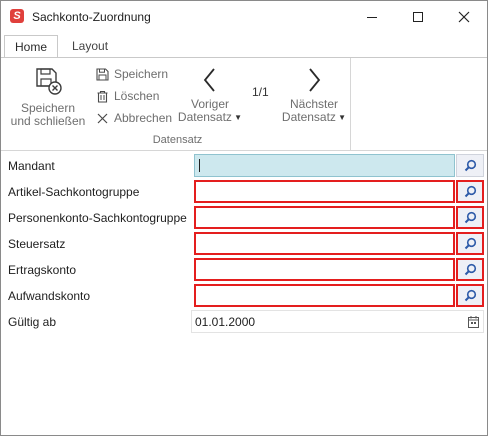 This screenshot has width=488, height=436. What do you see at coordinates (49, 81) in the screenshot?
I see `save-close-icon` at bounding box center [49, 81].